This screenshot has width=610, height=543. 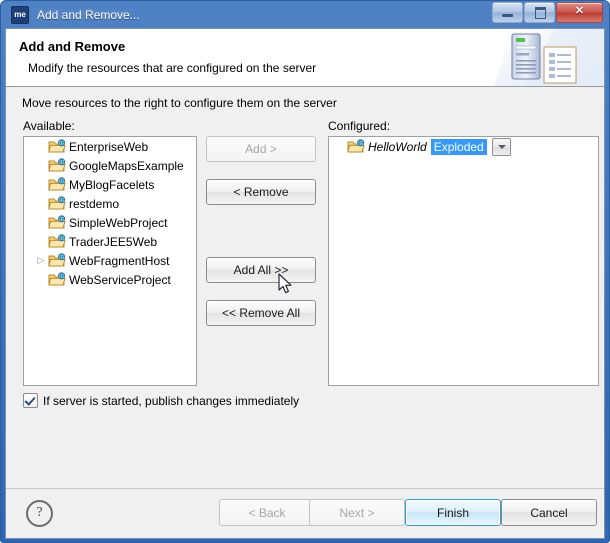 What do you see at coordinates (261, 149) in the screenshot?
I see `add-button: Add >` at bounding box center [261, 149].